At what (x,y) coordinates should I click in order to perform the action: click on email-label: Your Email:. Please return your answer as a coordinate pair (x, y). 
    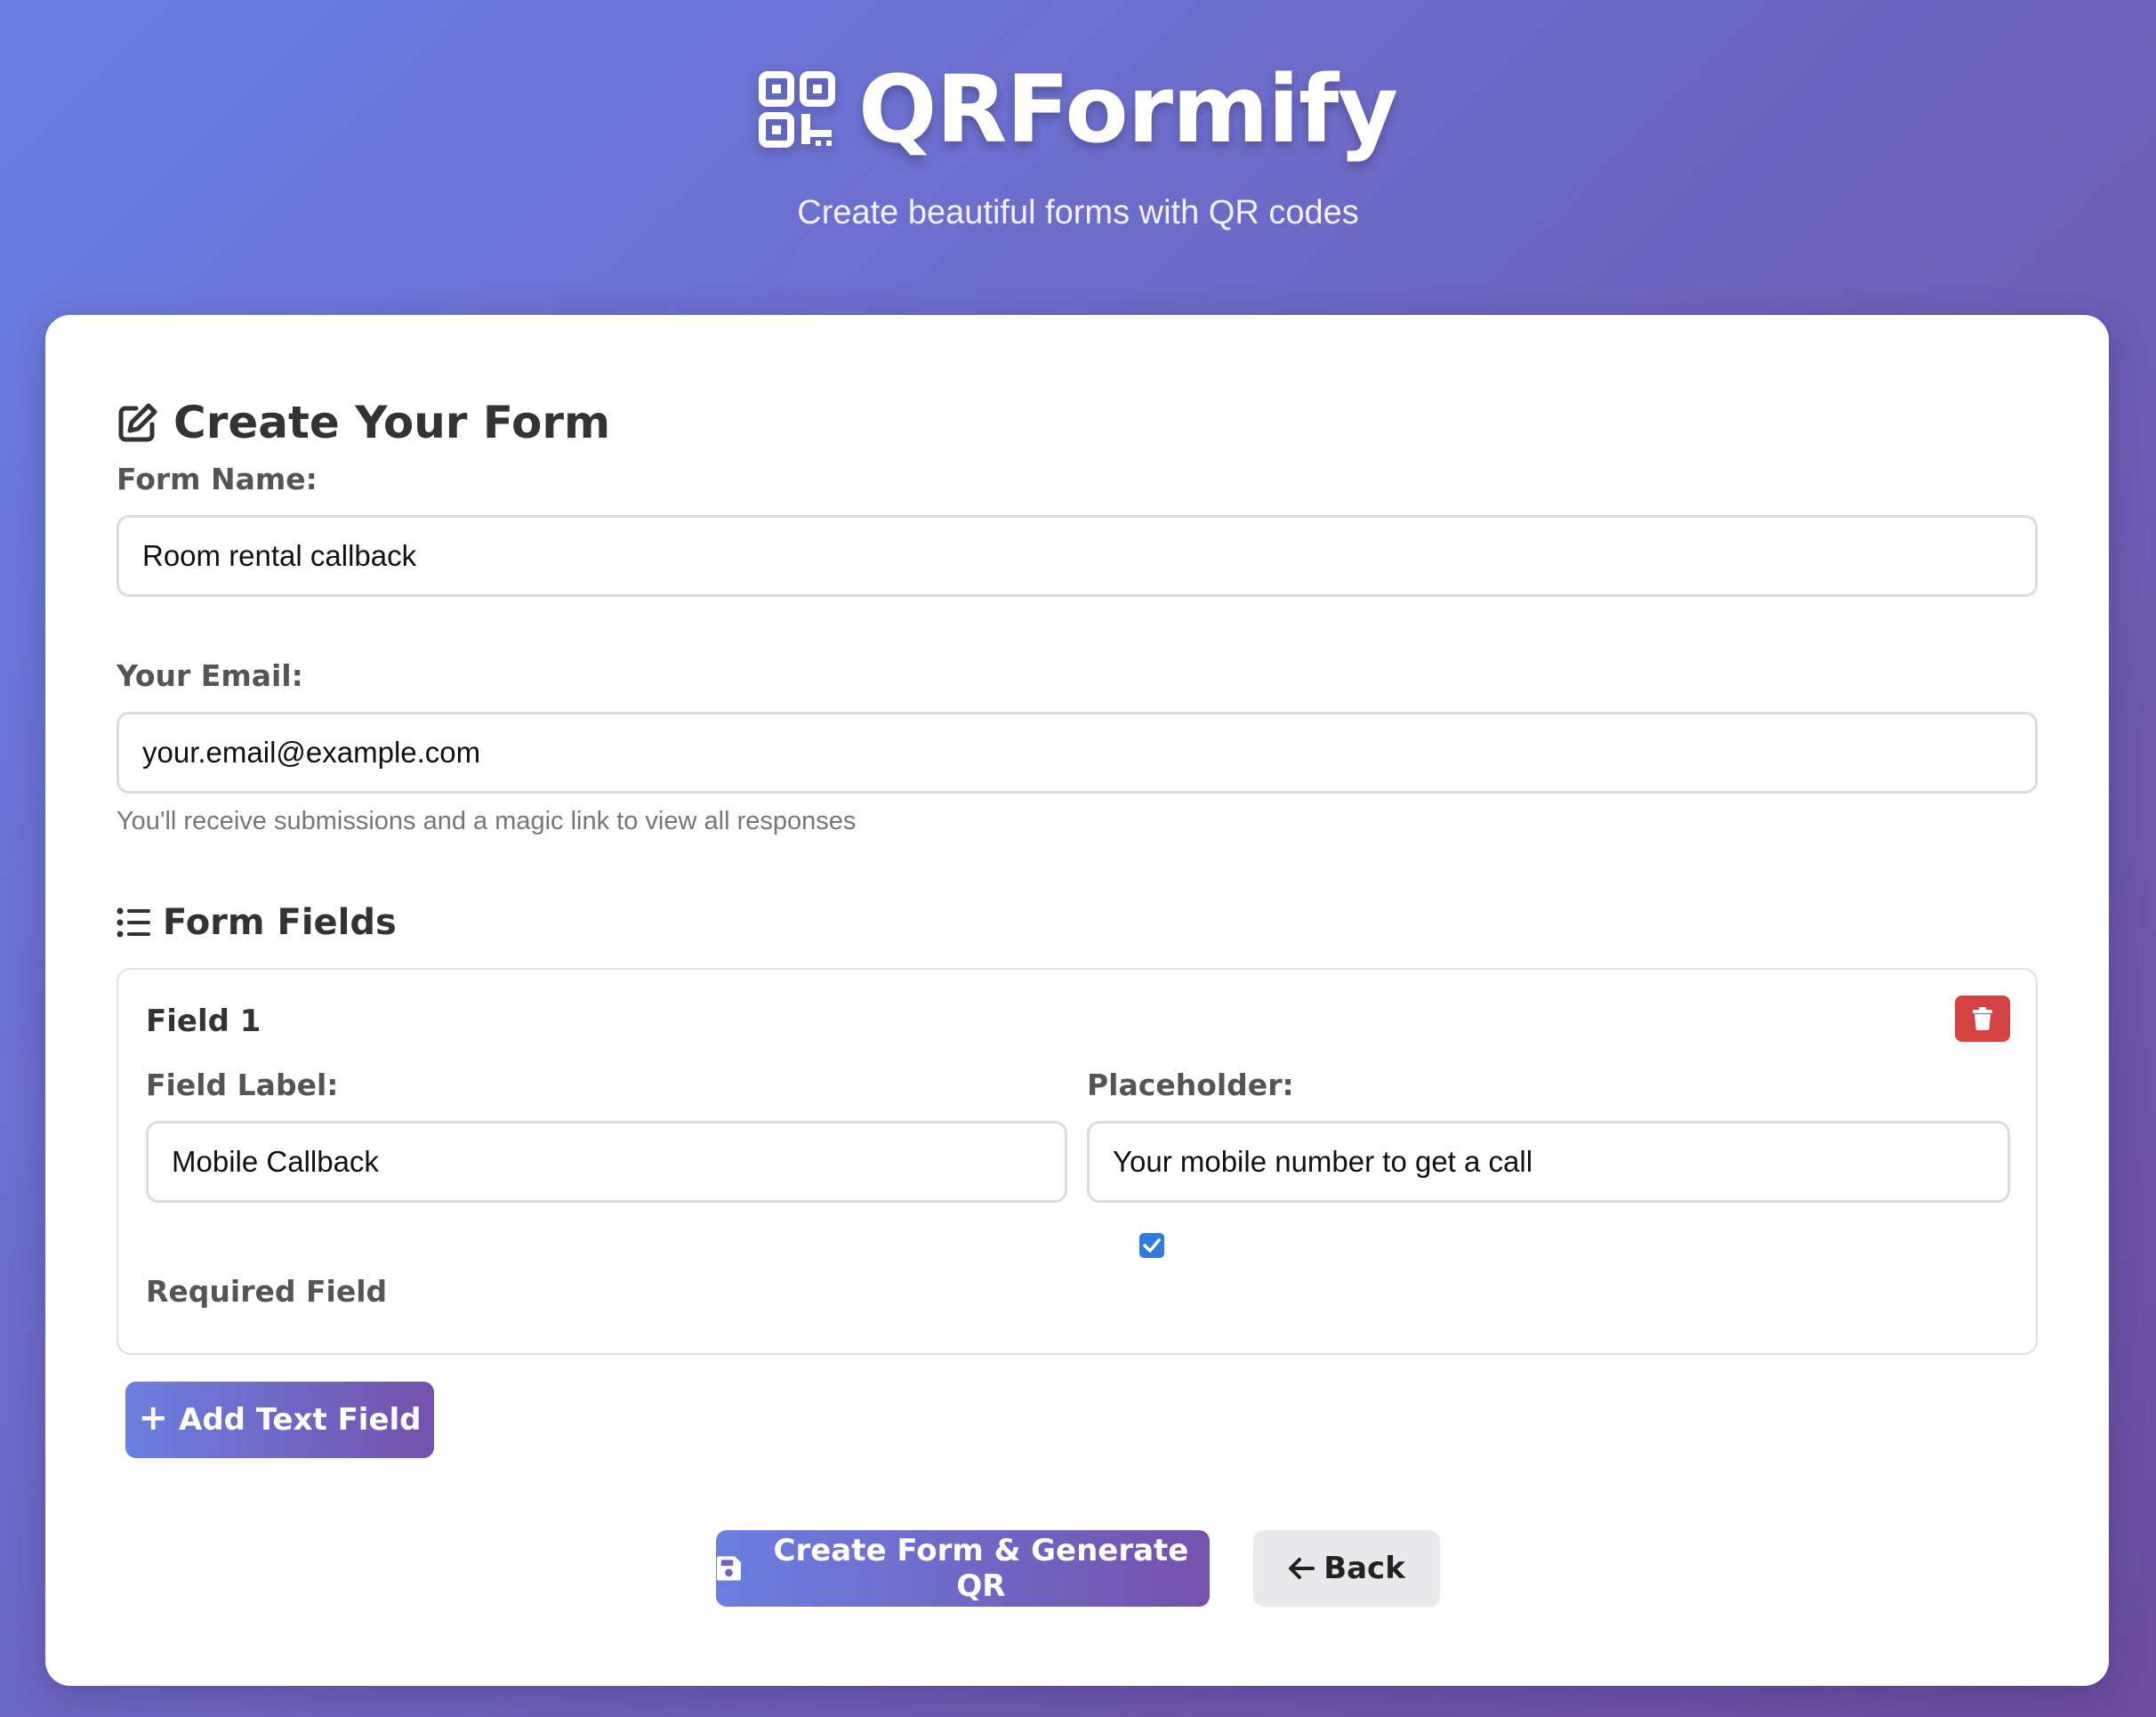
    Looking at the image, I should click on (210, 675).